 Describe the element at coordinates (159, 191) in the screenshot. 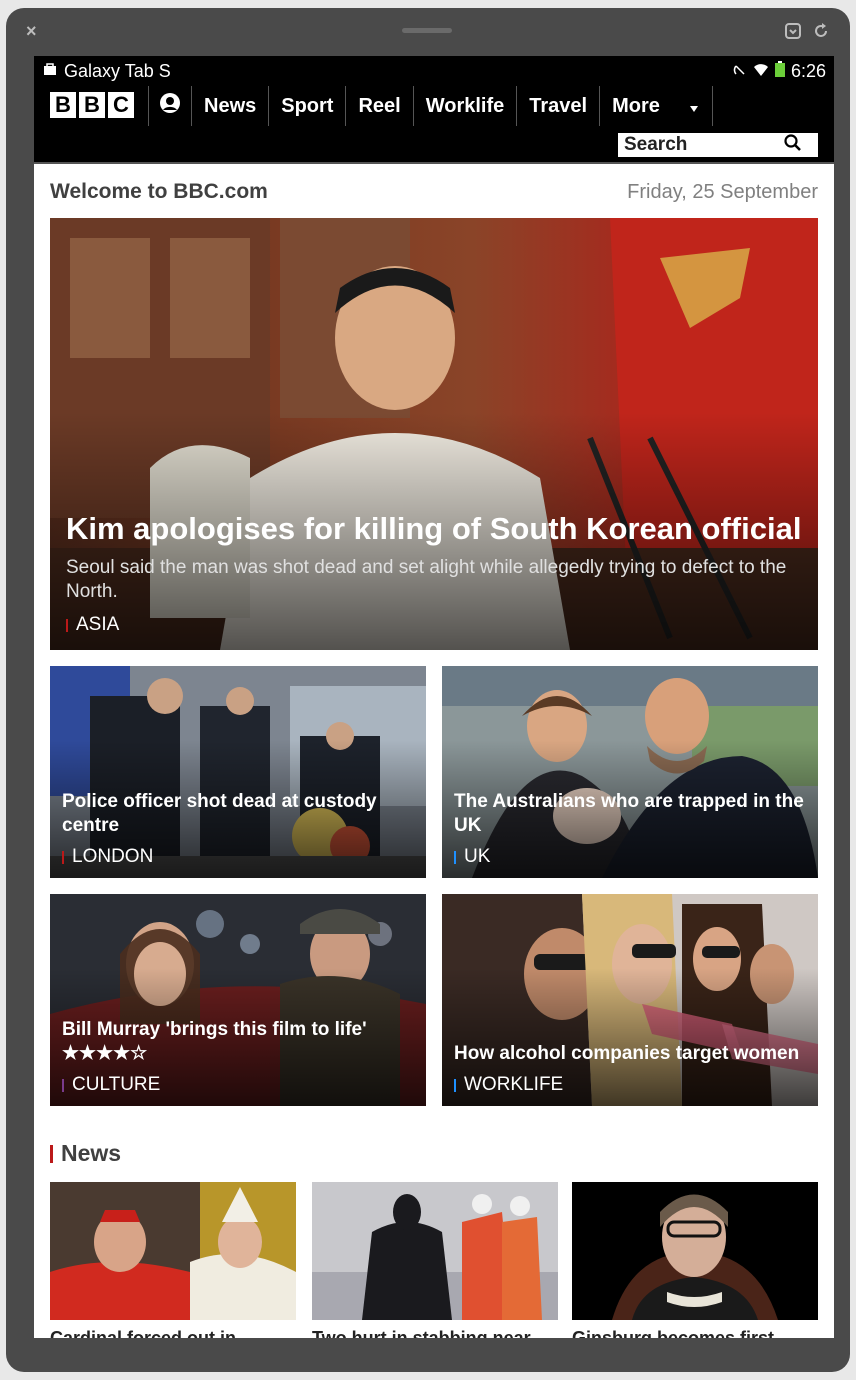

I see `page-title: Welcome to BBC.com` at that location.